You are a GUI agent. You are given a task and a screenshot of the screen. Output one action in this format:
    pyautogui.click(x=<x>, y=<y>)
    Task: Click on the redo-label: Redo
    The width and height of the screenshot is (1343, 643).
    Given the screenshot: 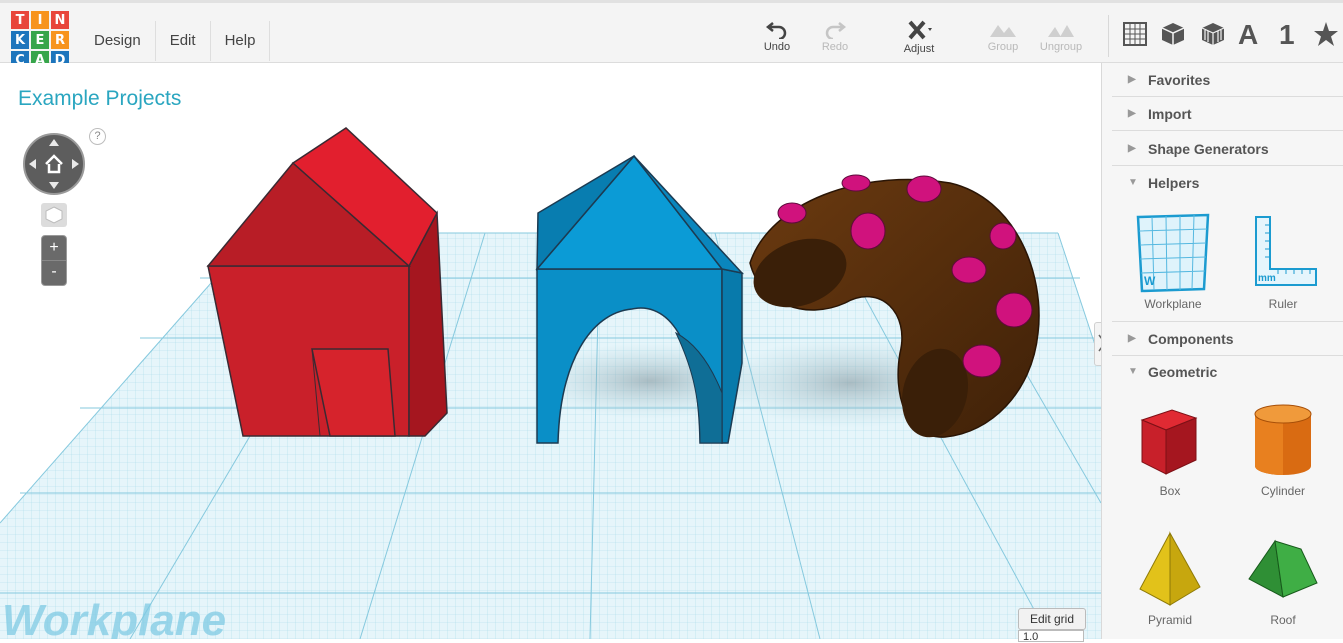 What is the action you would take?
    pyautogui.click(x=835, y=47)
    